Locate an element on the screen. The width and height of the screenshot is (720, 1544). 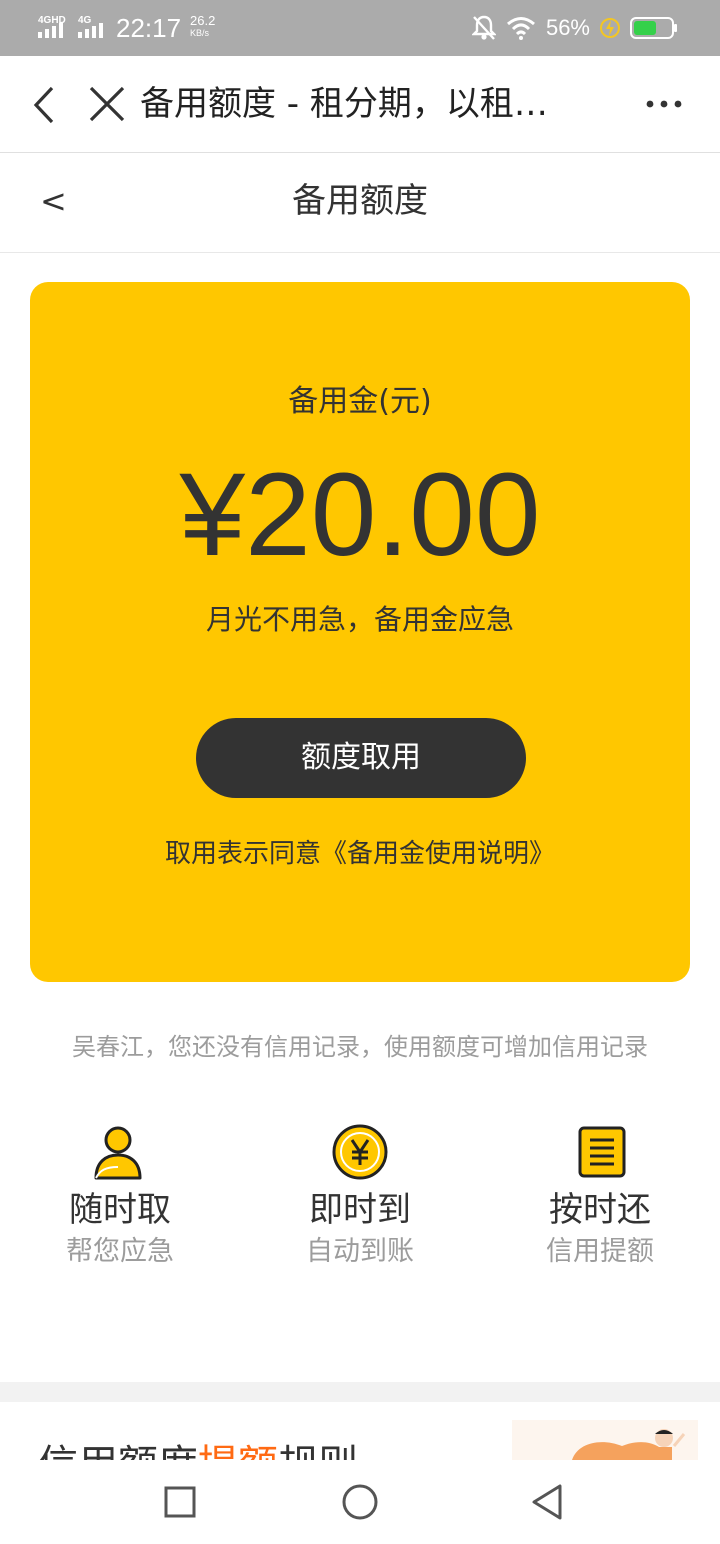
close-icon is located at coordinates (107, 104).